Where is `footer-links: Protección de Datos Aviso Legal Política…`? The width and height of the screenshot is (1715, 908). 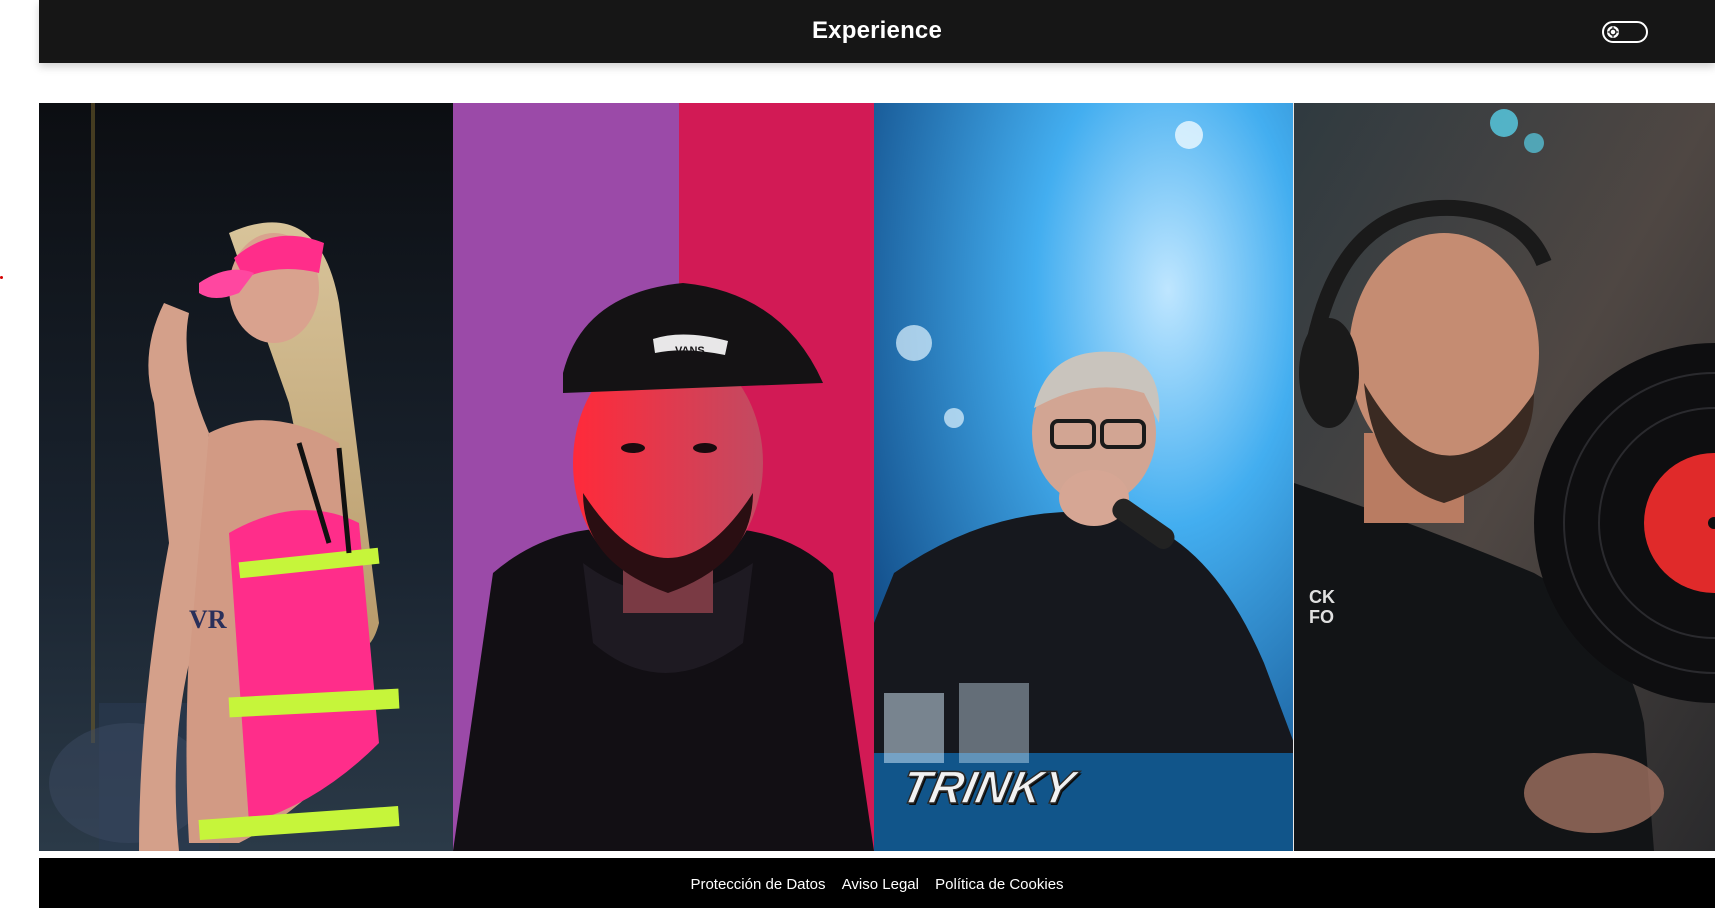
footer-links: Protección de Datos Aviso Legal Política… is located at coordinates (877, 884).